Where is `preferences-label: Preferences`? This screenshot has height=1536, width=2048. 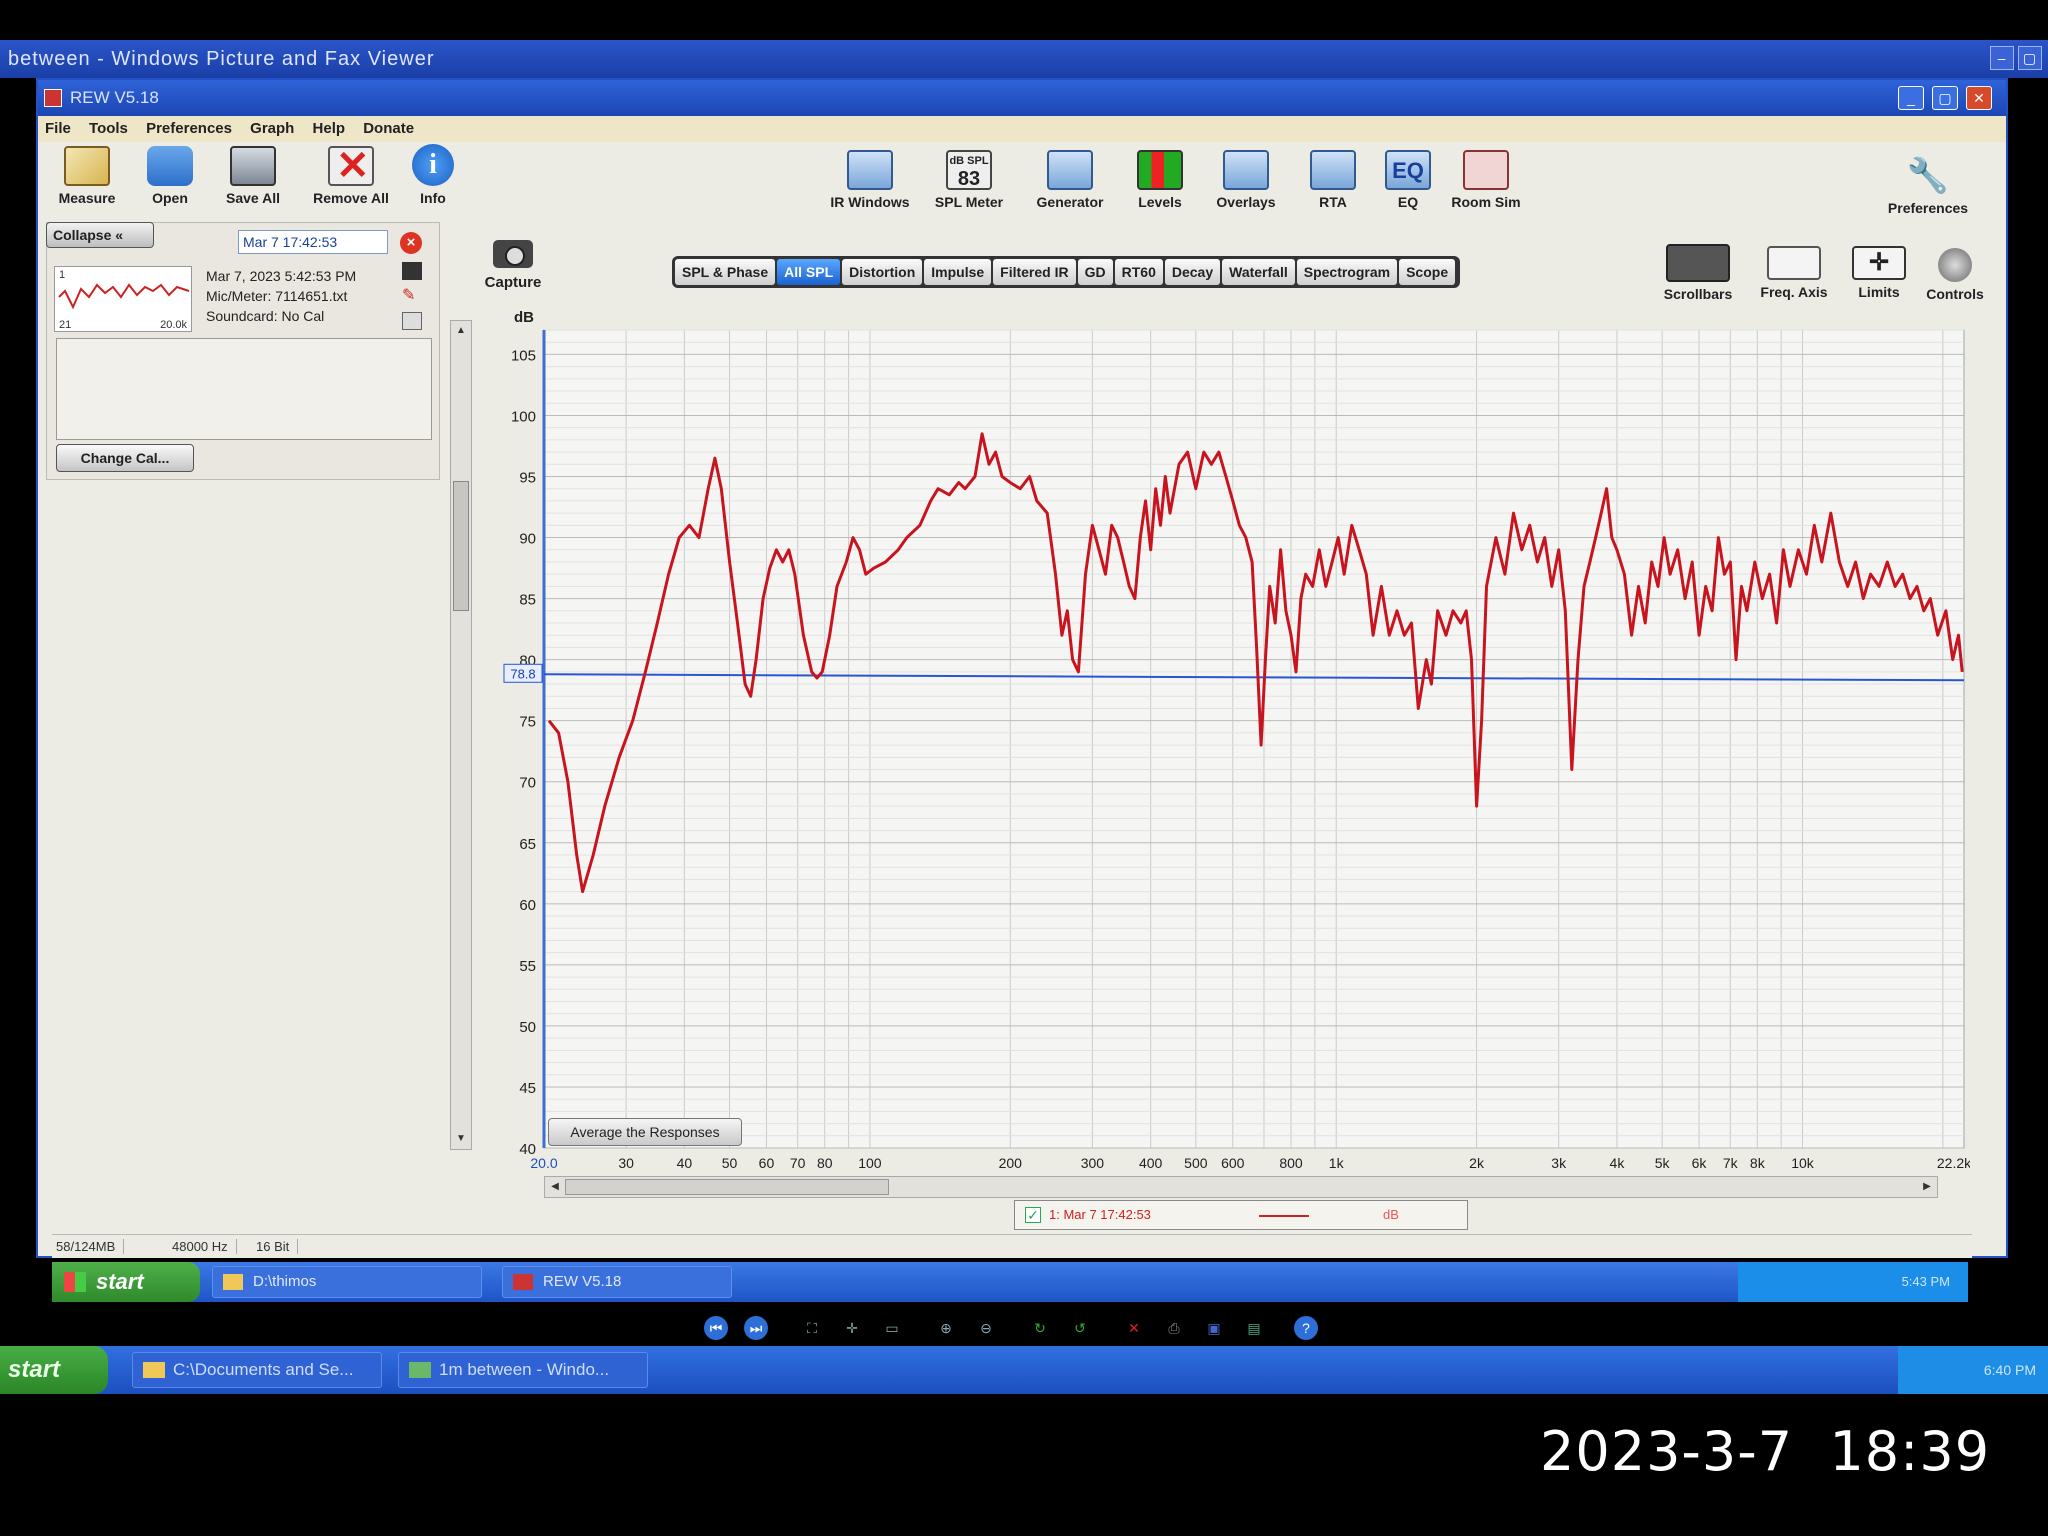
preferences-label: Preferences is located at coordinates (1928, 208).